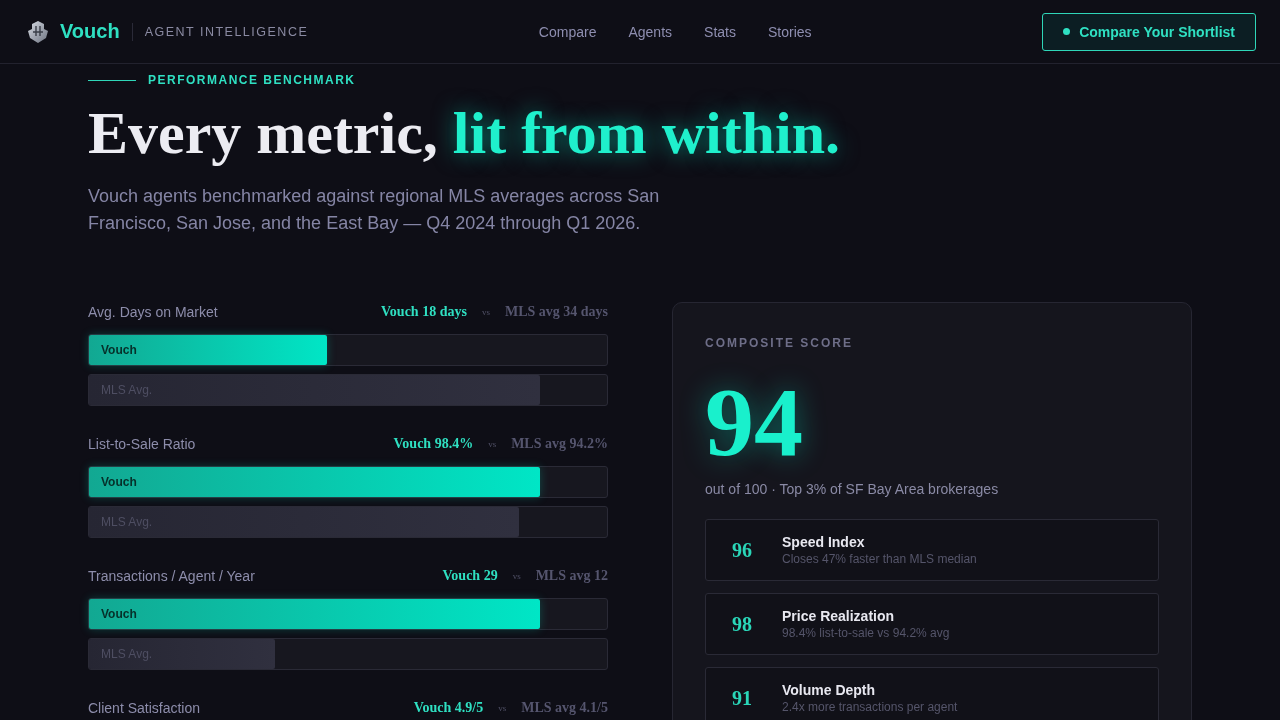 Image resolution: width=1280 pixels, height=720 pixels. Describe the element at coordinates (754, 422) in the screenshot. I see `composite-score: 94` at that location.